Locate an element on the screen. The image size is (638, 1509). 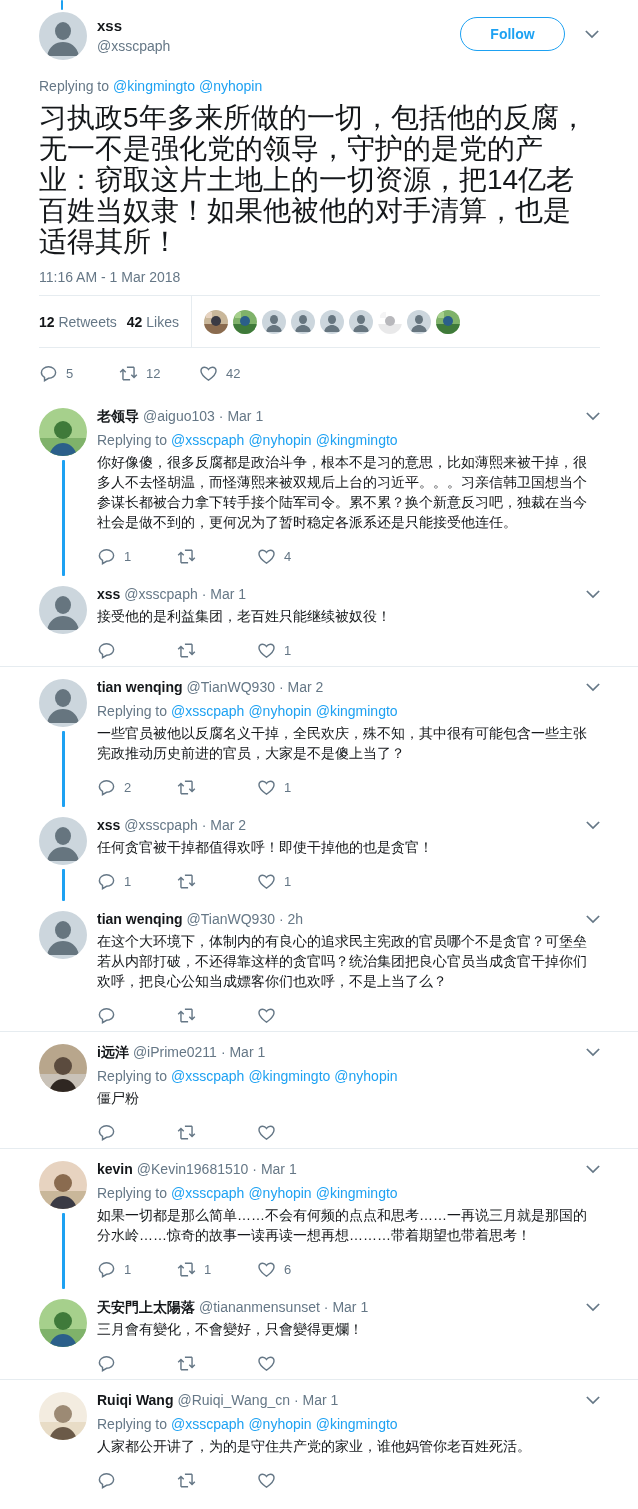
user-name: 老领导 is located at coordinates (118, 416).